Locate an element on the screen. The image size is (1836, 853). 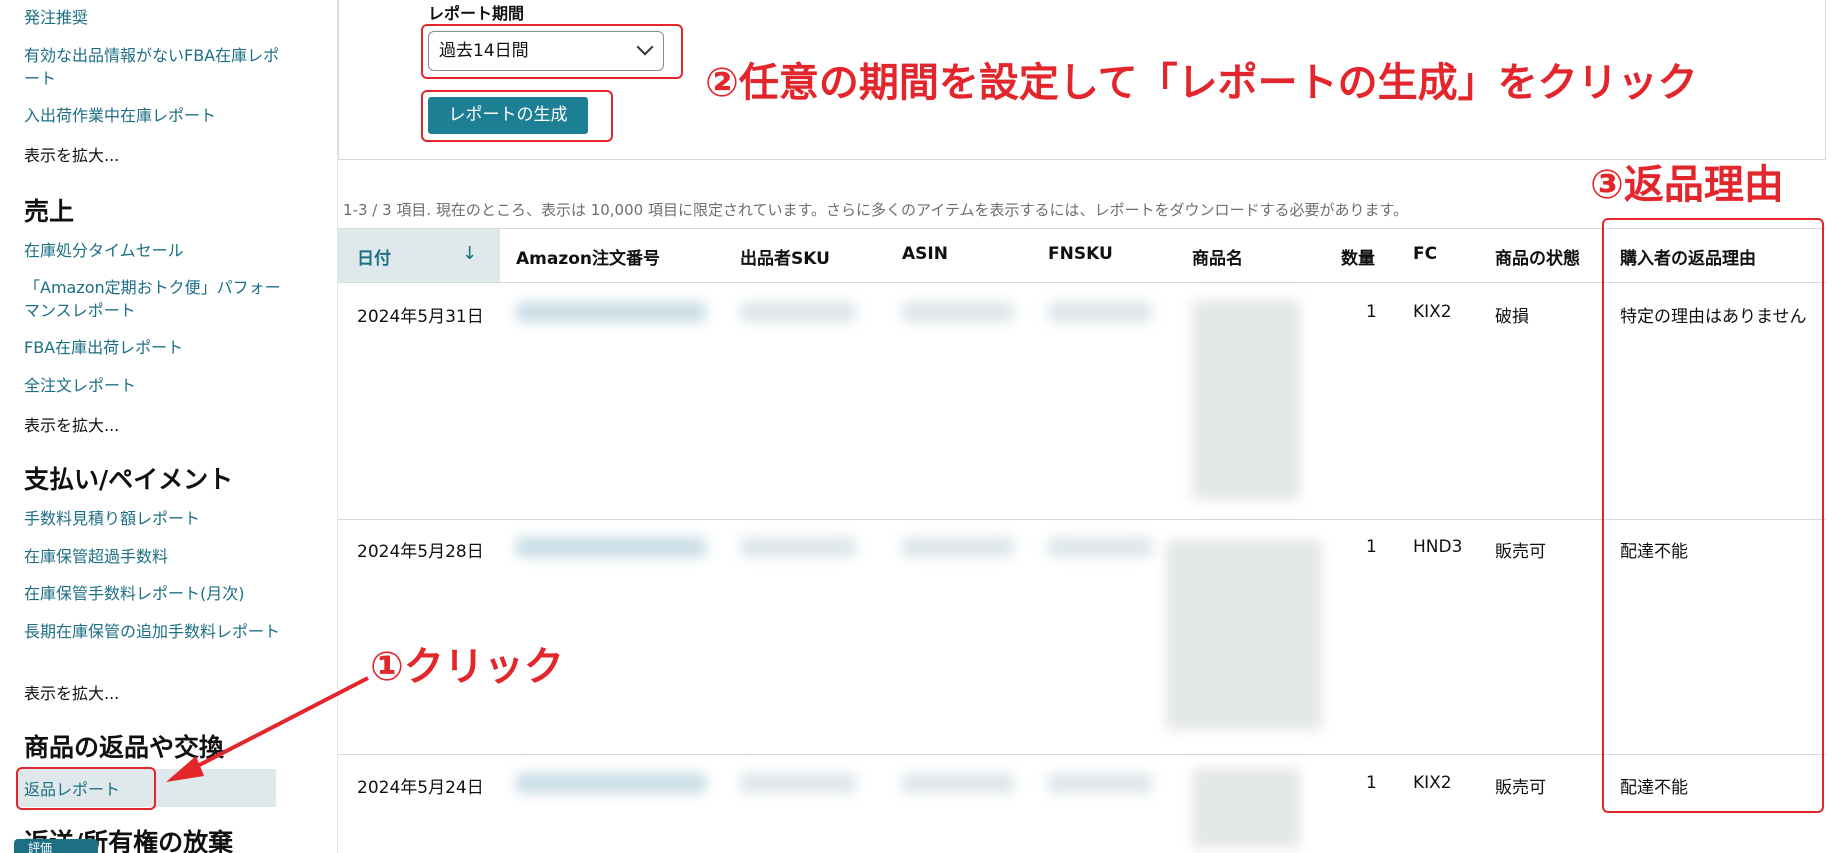
column-header-date: 日付 is located at coordinates (374, 256).